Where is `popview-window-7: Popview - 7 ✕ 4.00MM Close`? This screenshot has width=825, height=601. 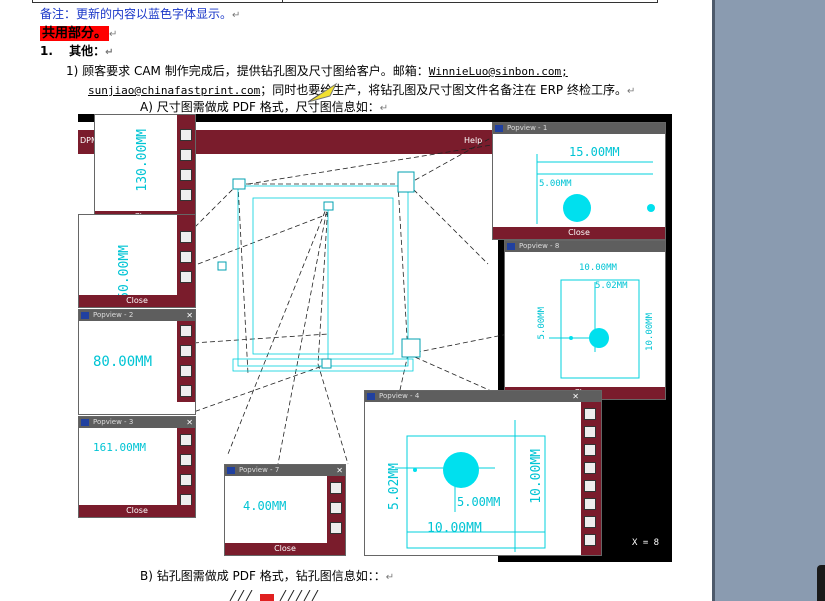 popview-window-7: Popview - 7 ✕ 4.00MM Close is located at coordinates (285, 510).